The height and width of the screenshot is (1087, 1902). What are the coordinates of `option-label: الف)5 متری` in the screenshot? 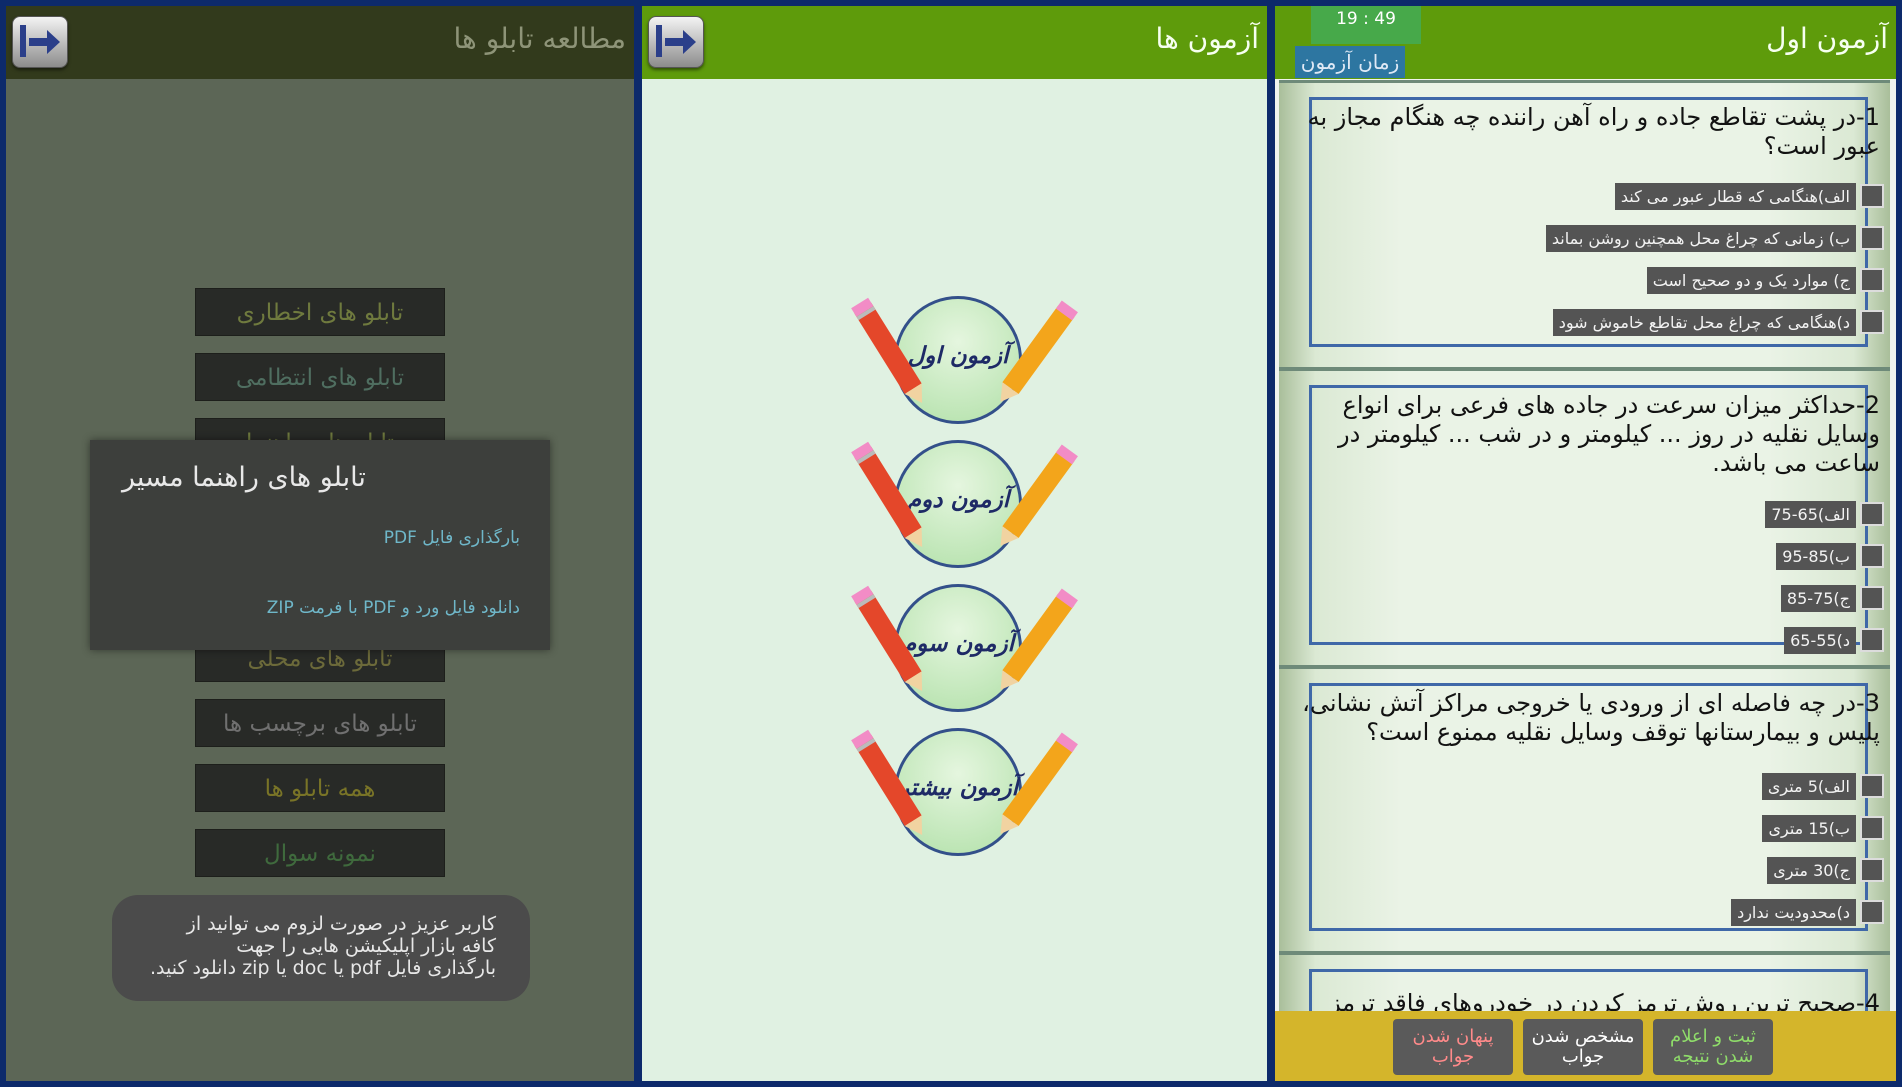 It's located at (1808, 786).